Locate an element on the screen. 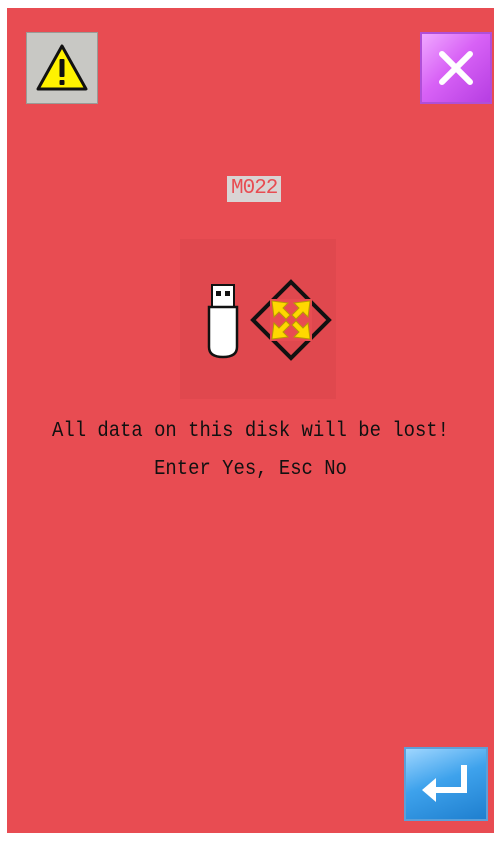 This screenshot has height=841, width=500. enter-return-icon is located at coordinates (444, 783).